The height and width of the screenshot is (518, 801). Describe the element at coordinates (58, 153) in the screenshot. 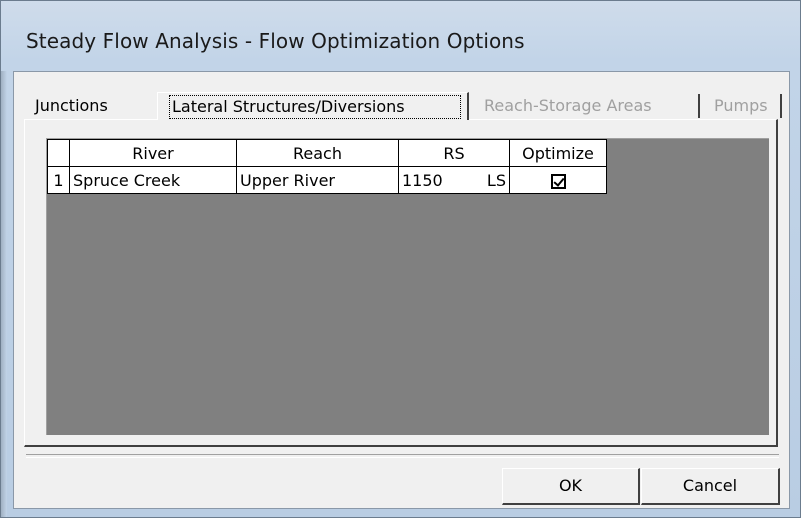

I see `header-index` at that location.